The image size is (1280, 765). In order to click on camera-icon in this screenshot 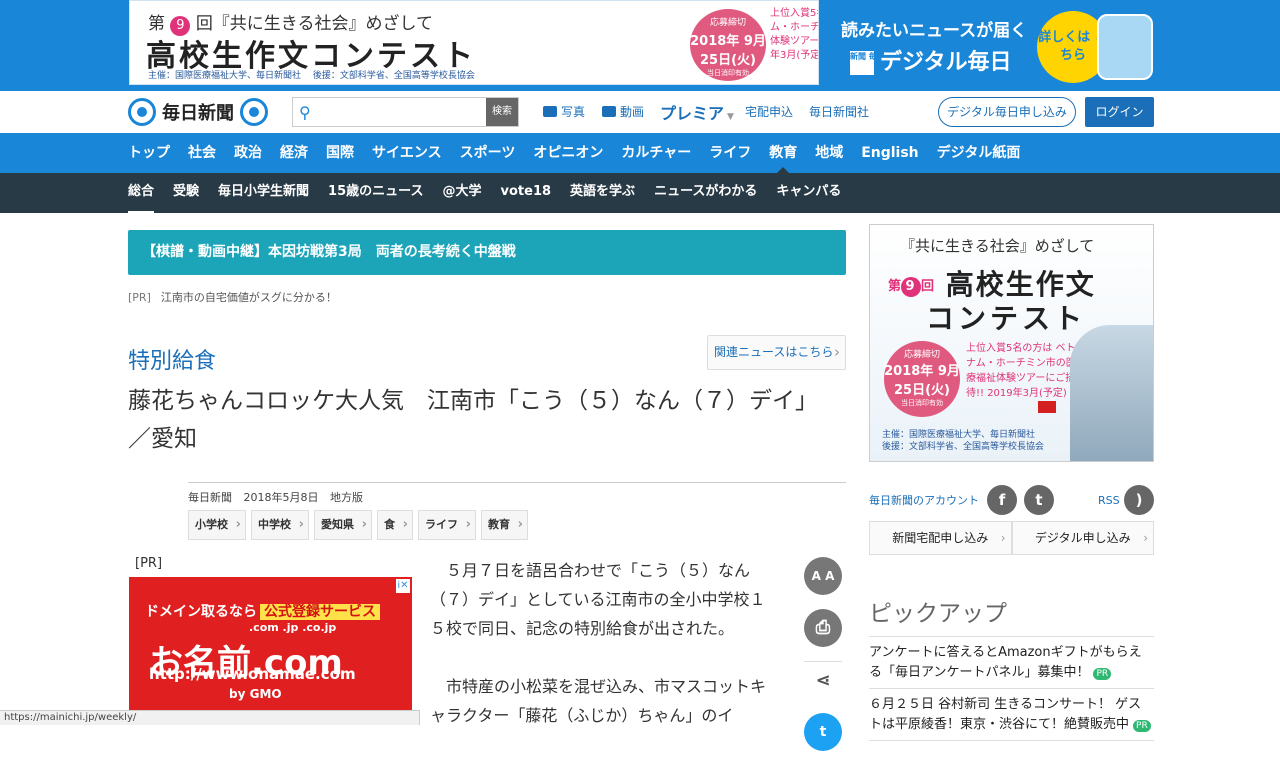, I will do `click(550, 111)`.